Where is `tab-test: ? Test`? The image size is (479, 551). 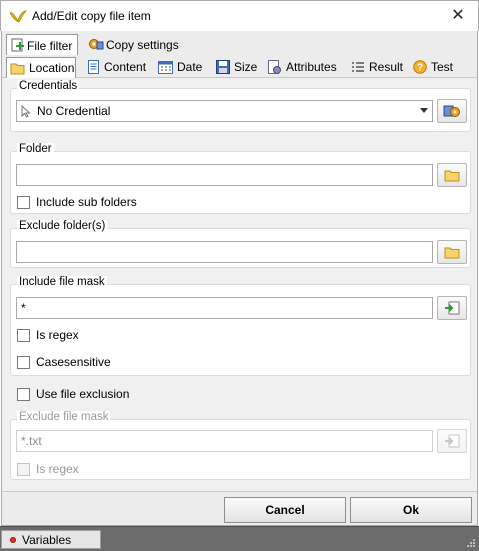
tab-test: ? Test is located at coordinates (433, 67).